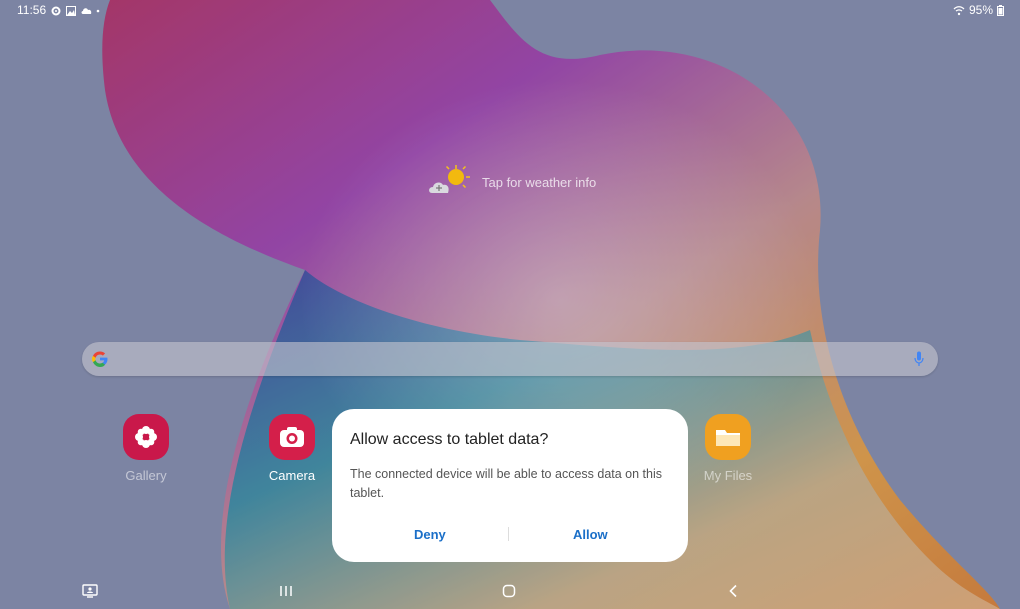 This screenshot has width=1020, height=609. What do you see at coordinates (56, 10) in the screenshot?
I see `gear-icon` at bounding box center [56, 10].